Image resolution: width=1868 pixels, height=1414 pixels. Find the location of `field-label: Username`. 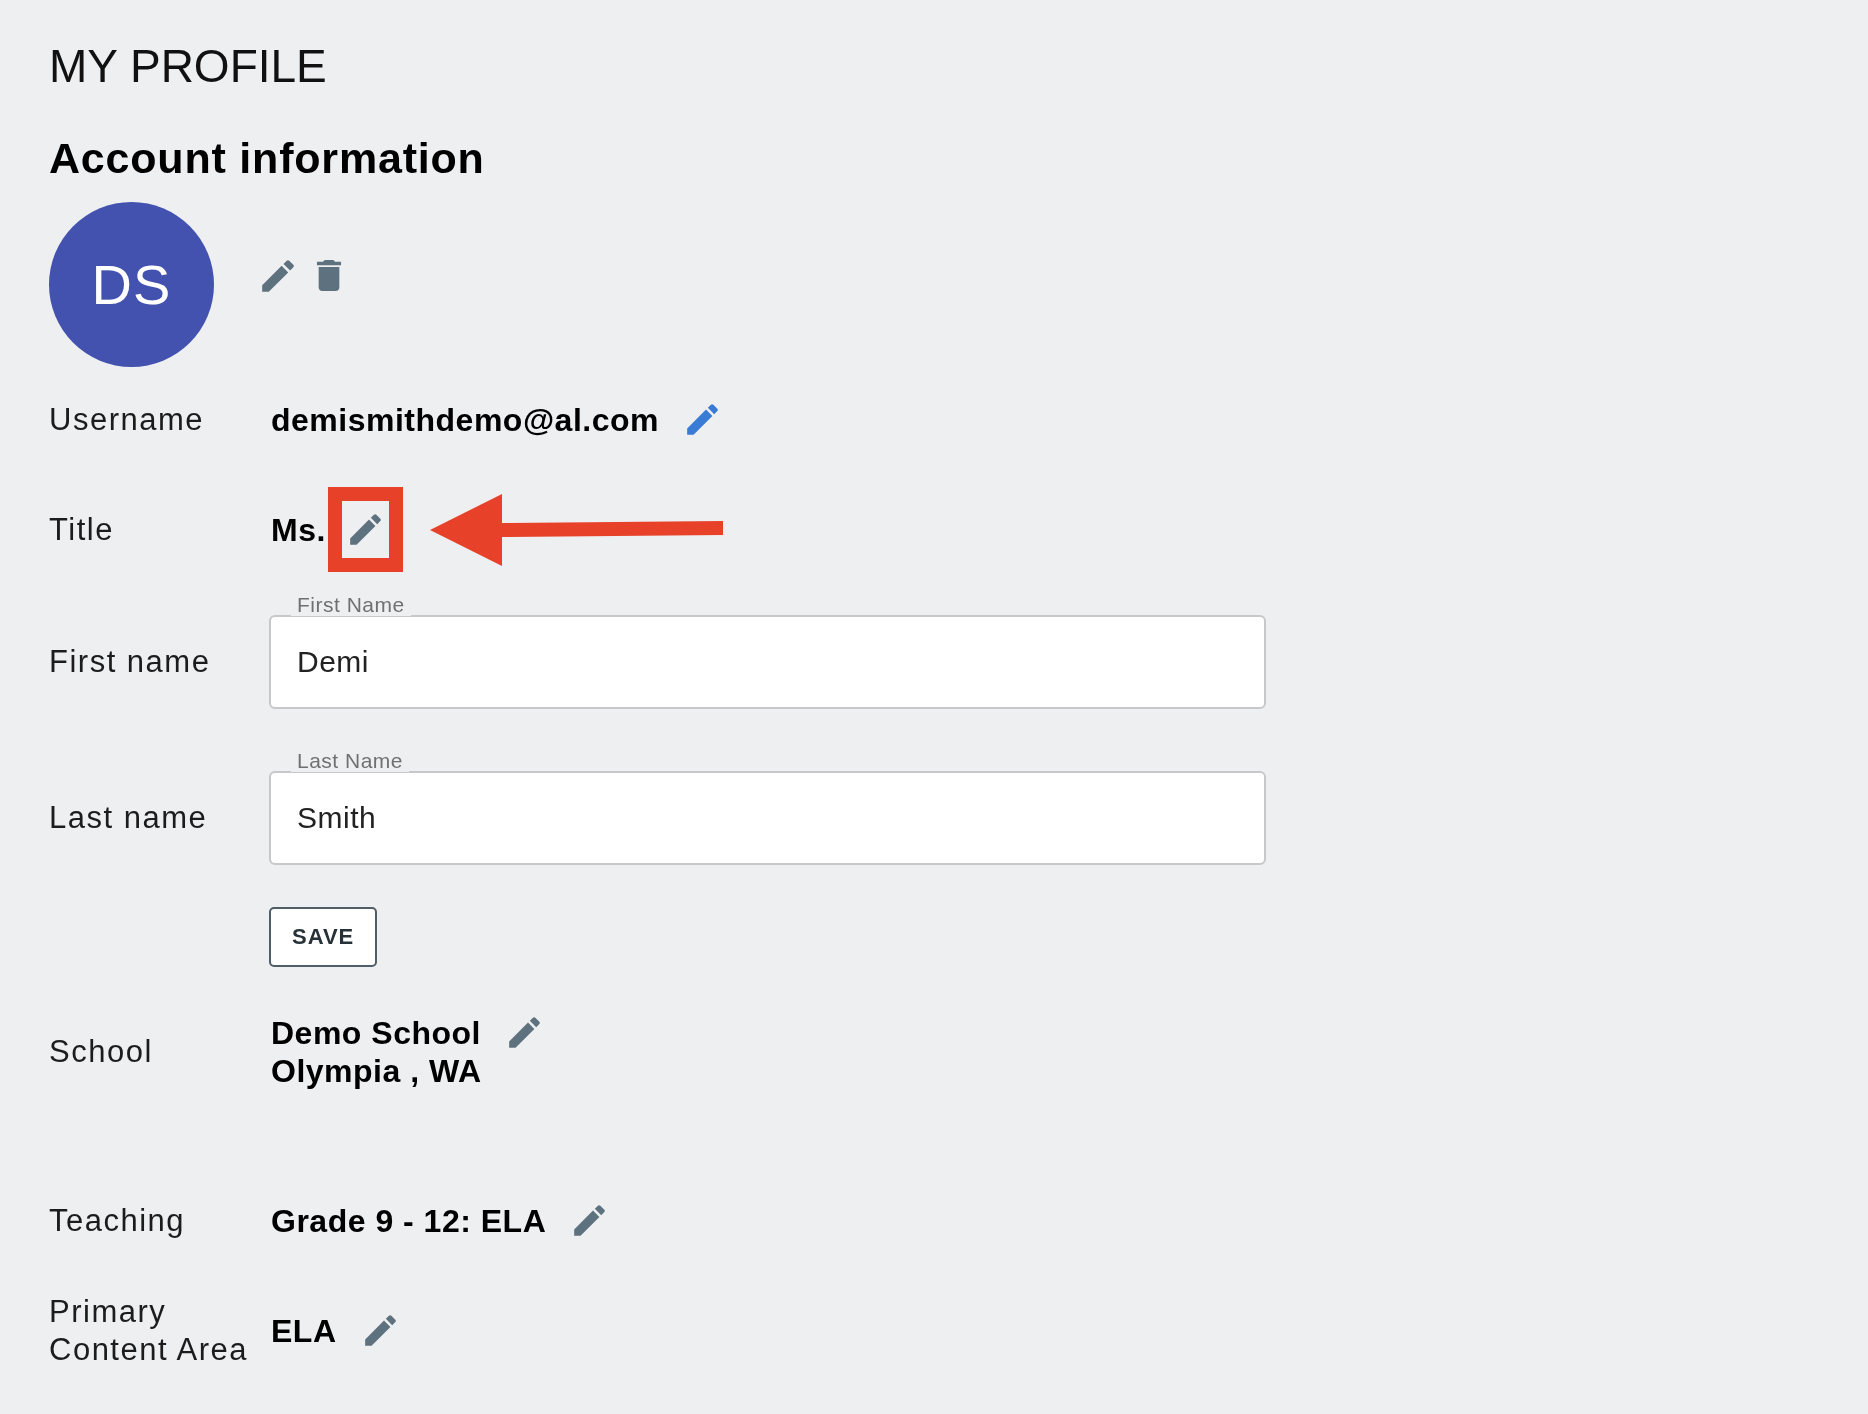

field-label: Username is located at coordinates (127, 420).